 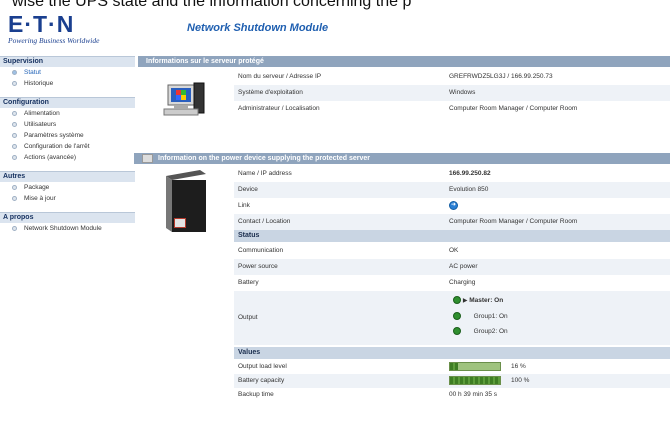 I want to click on status-row-output: Output ▶ Master: On Group1: On Group2, so click(x=452, y=318).